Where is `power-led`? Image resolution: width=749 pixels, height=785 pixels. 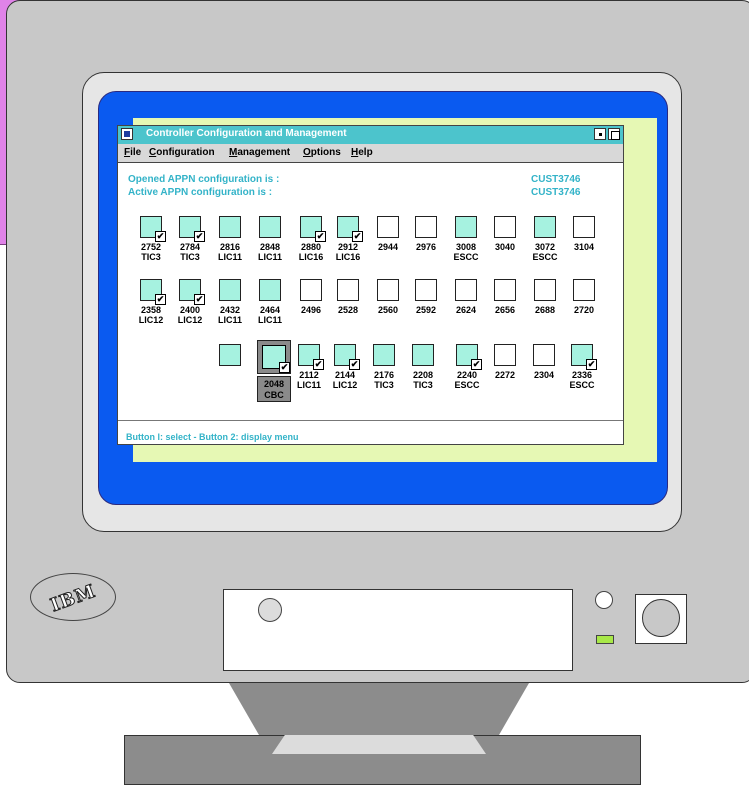
power-led is located at coordinates (605, 639).